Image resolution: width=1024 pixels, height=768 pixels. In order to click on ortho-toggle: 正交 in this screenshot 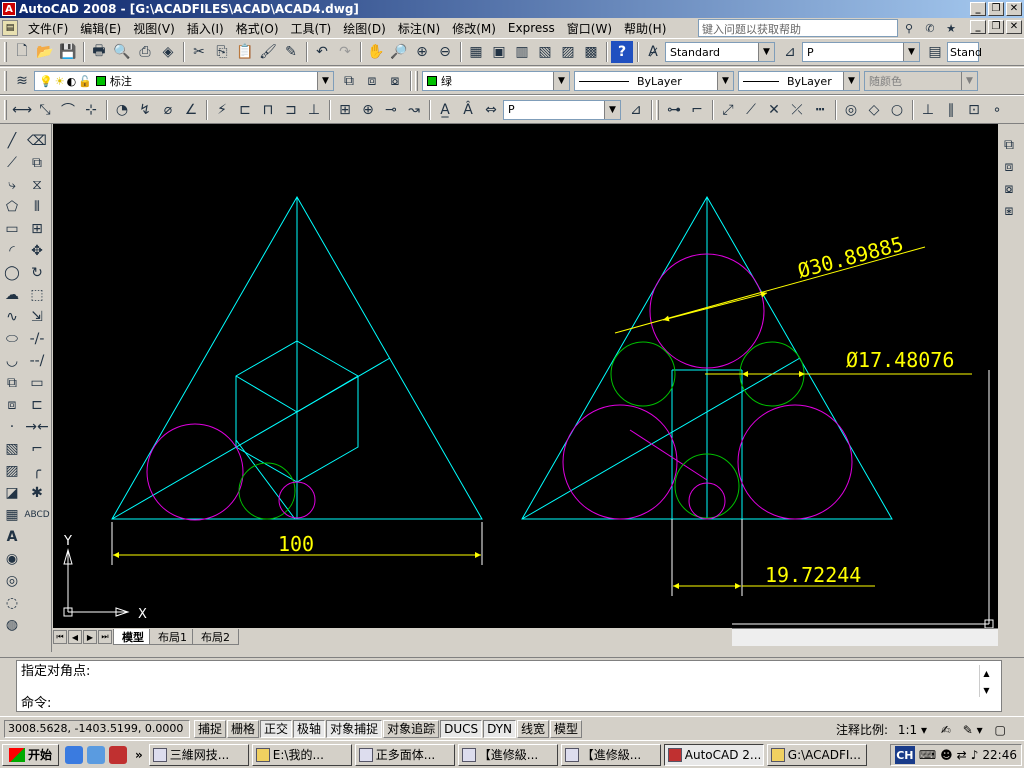, I will do `click(276, 728)`.